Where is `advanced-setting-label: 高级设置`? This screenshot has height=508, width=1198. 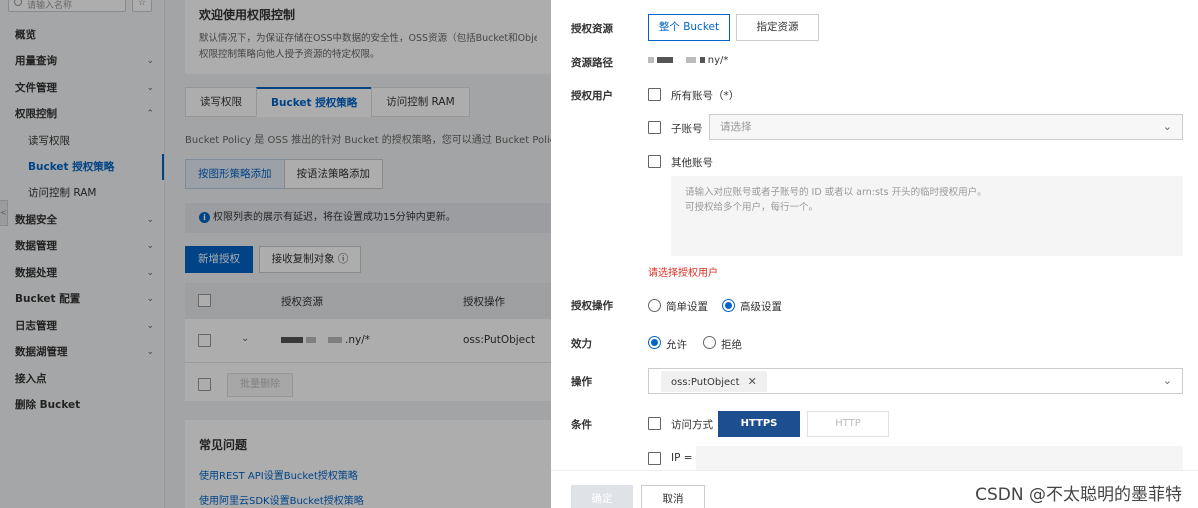 advanced-setting-label: 高级设置 is located at coordinates (761, 307).